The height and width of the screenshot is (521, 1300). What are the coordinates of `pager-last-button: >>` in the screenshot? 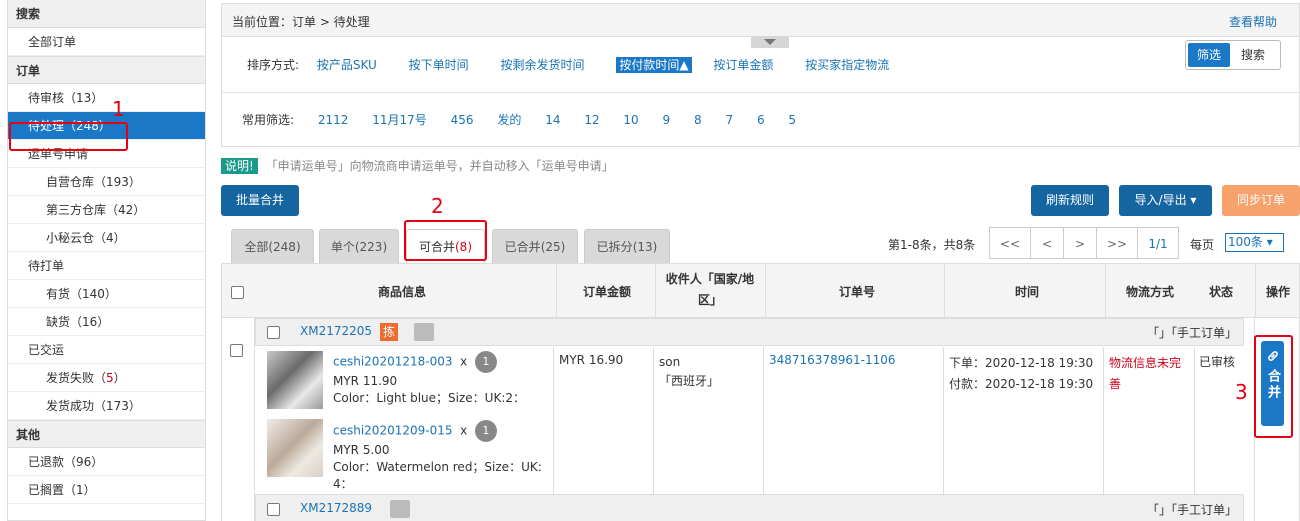 It's located at (1117, 243).